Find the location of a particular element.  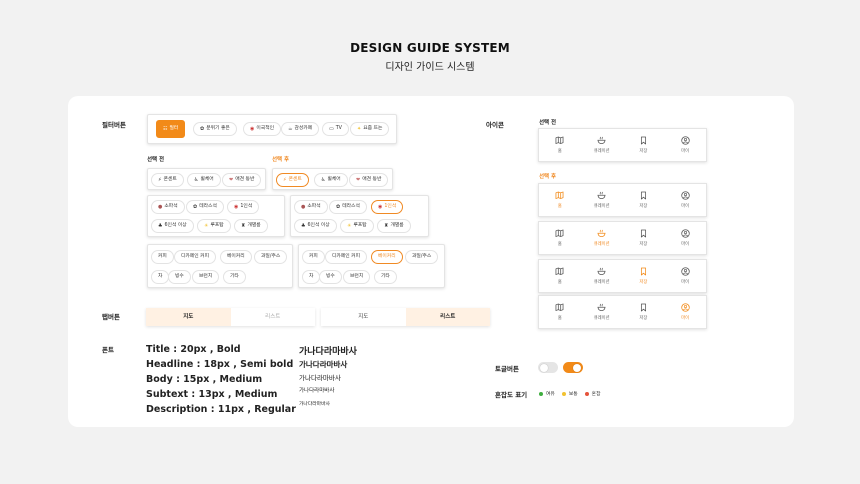

filter-chip: ▭ TV is located at coordinates (335, 129).